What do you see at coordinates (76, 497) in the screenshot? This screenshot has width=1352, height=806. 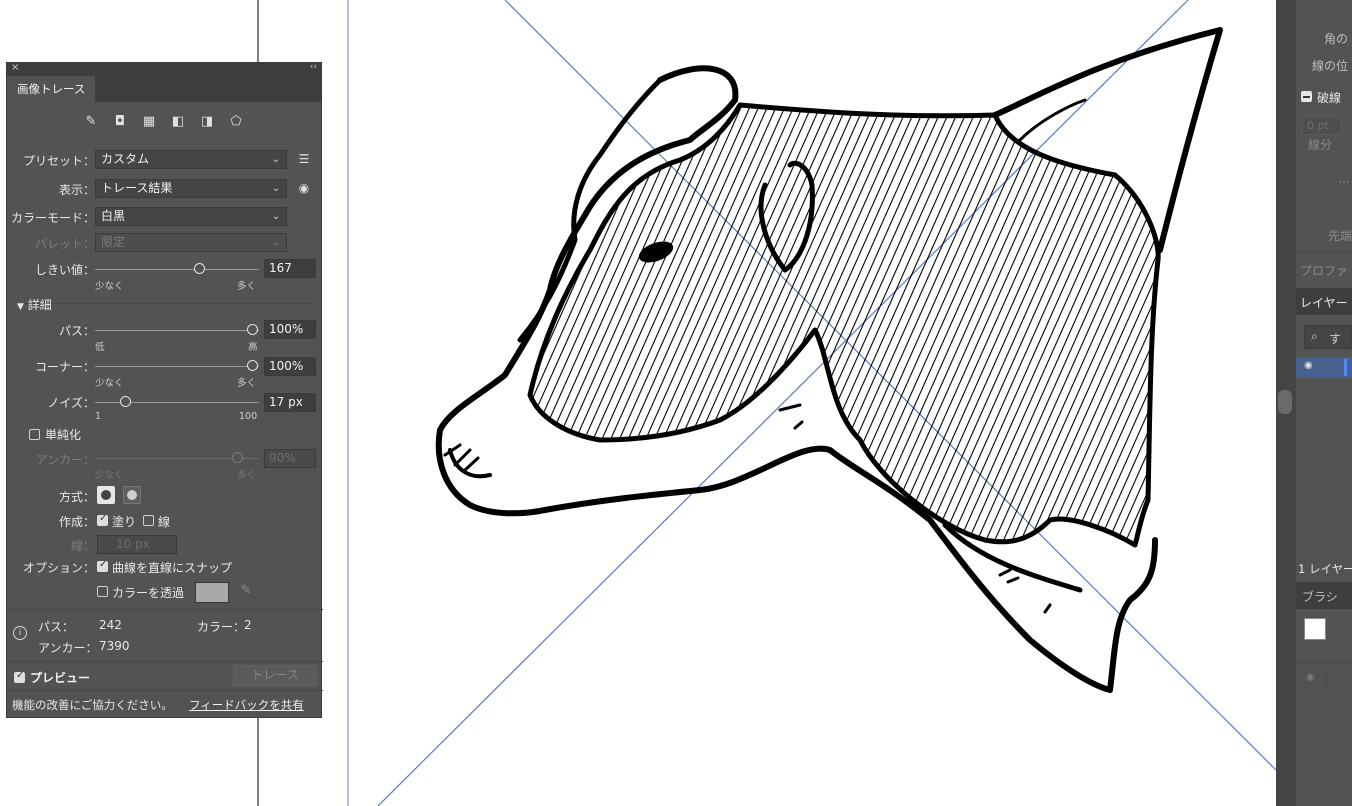 I see `method-label: 方式：` at bounding box center [76, 497].